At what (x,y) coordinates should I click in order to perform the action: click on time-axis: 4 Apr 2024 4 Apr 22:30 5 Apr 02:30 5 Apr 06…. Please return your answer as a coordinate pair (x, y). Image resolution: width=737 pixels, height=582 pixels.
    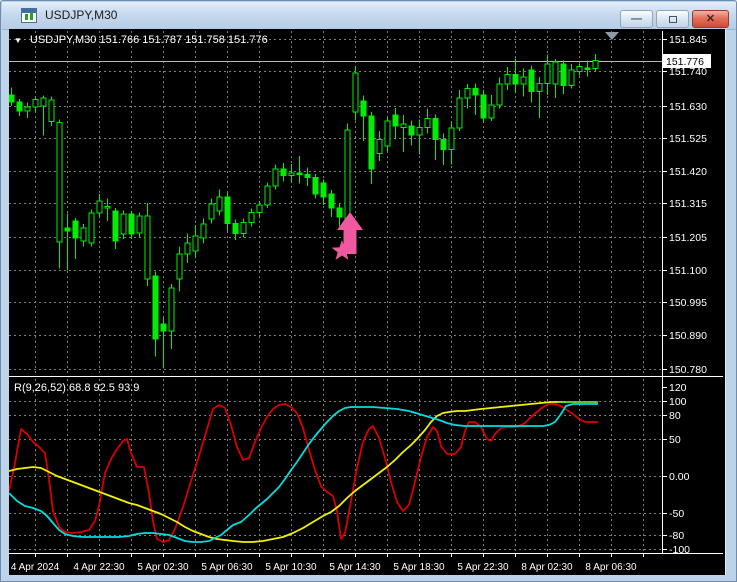
    Looking at the image, I should click on (327, 563).